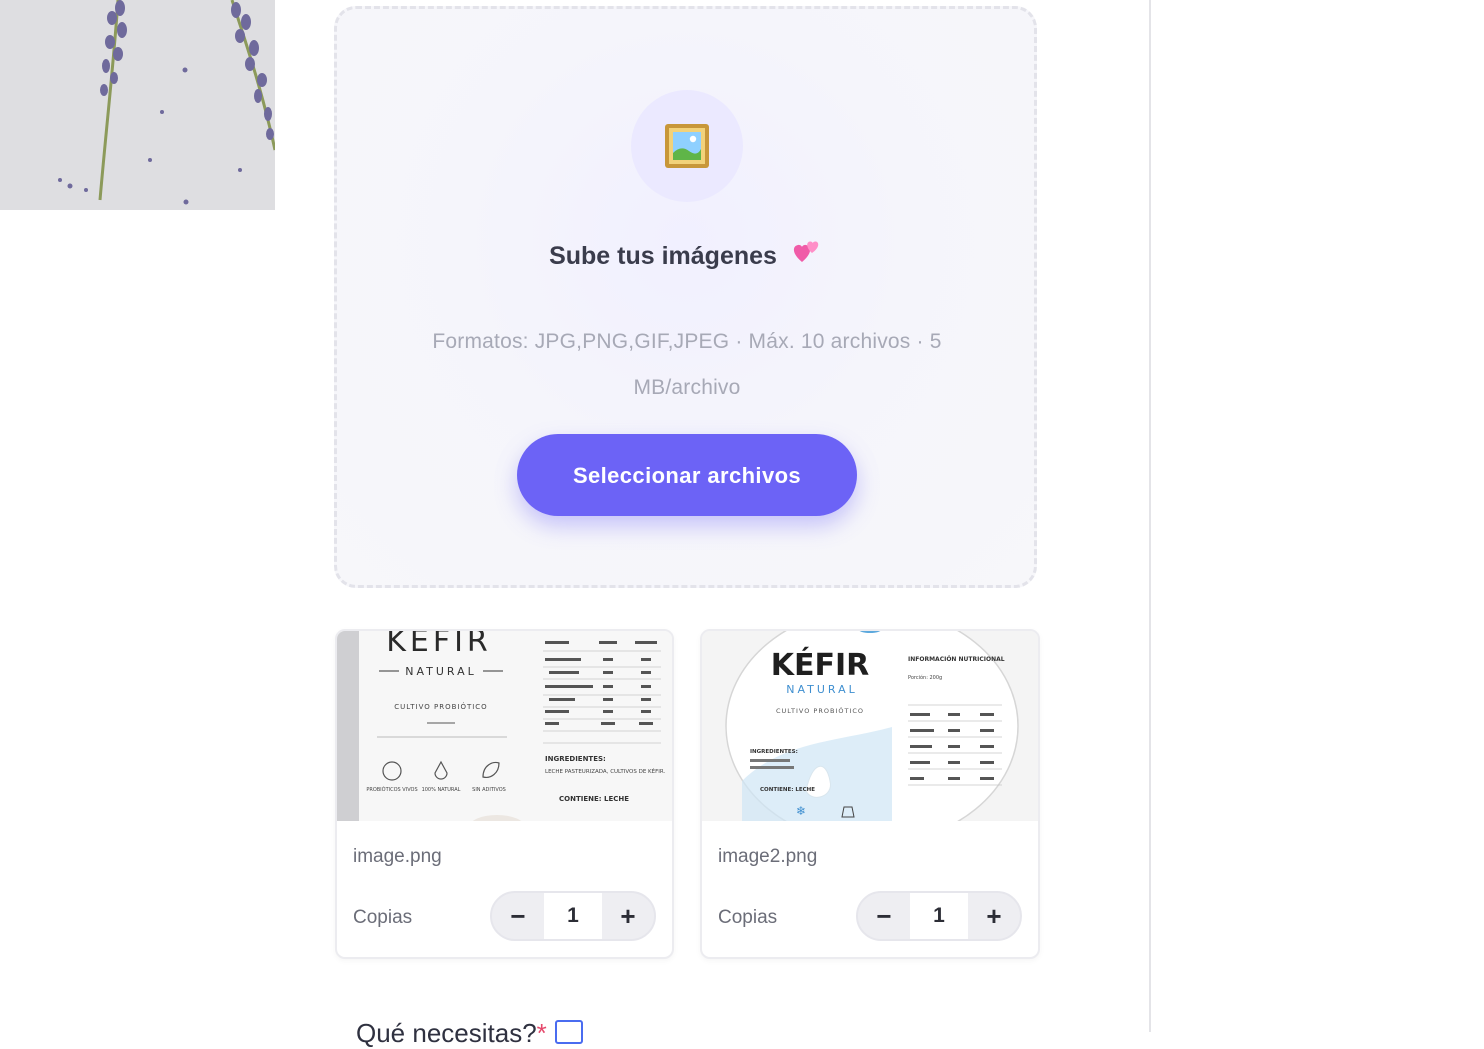 This screenshot has height=1049, width=1484. I want to click on lavender-photo, so click(137, 105).